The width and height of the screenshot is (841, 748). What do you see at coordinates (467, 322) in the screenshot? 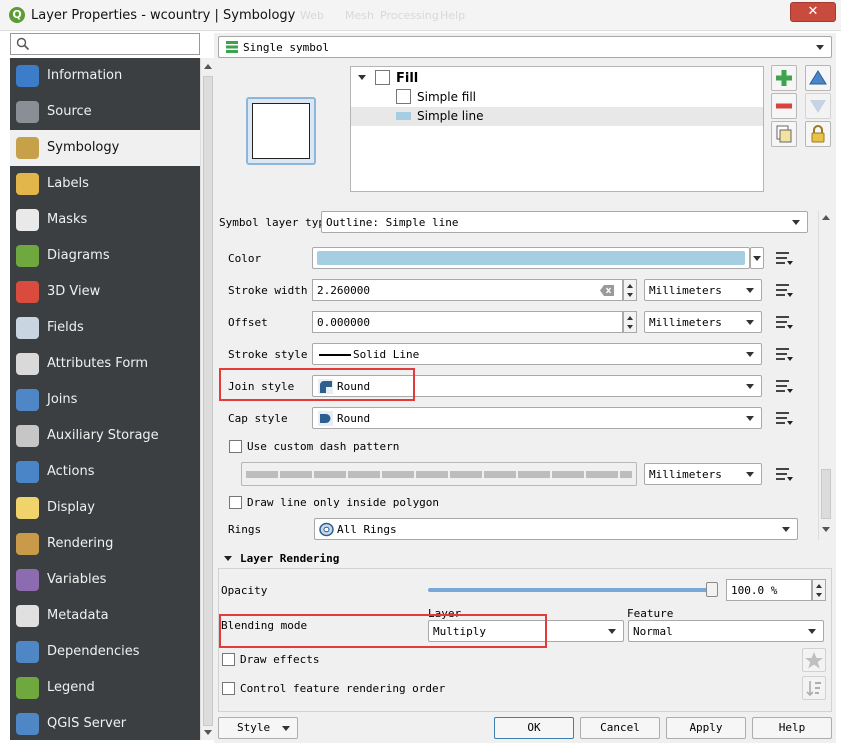
I see `offset-input: 0.000000` at bounding box center [467, 322].